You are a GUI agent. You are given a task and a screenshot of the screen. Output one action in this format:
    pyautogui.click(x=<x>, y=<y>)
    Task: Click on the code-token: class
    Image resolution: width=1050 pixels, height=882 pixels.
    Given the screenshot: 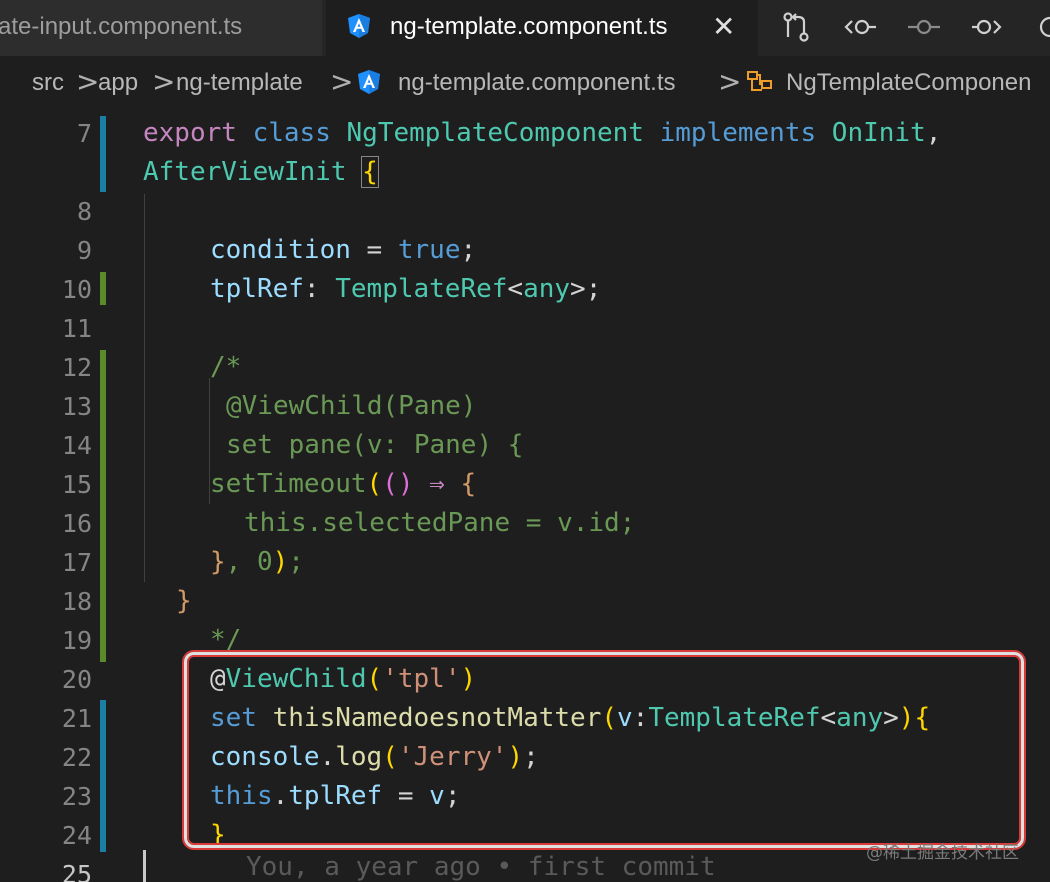 What is the action you would take?
    pyautogui.click(x=291, y=133)
    